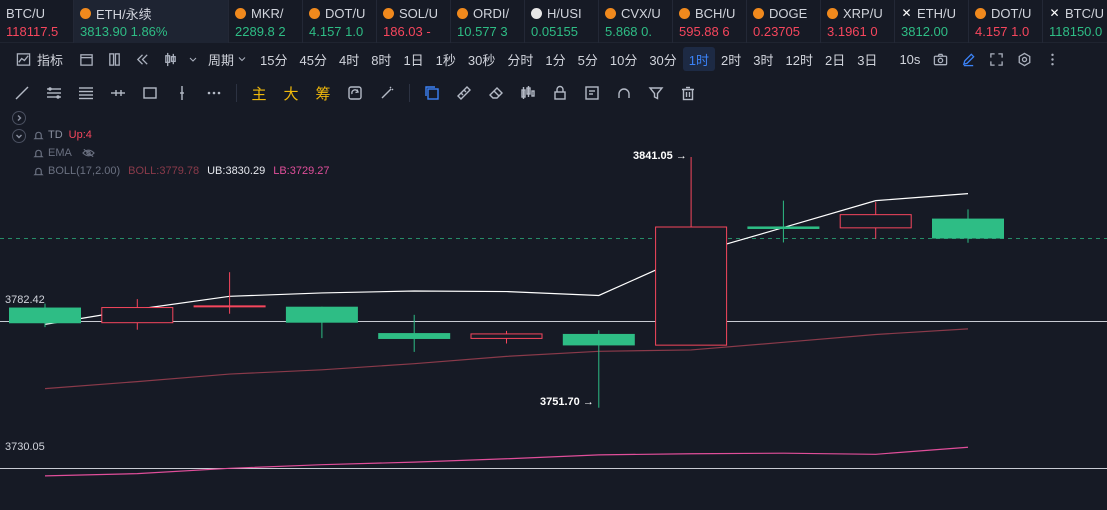 Image resolution: width=1107 pixels, height=510 pixels. I want to click on ticker-item: ETH/永续 3813.90 1.86%, so click(151, 21).